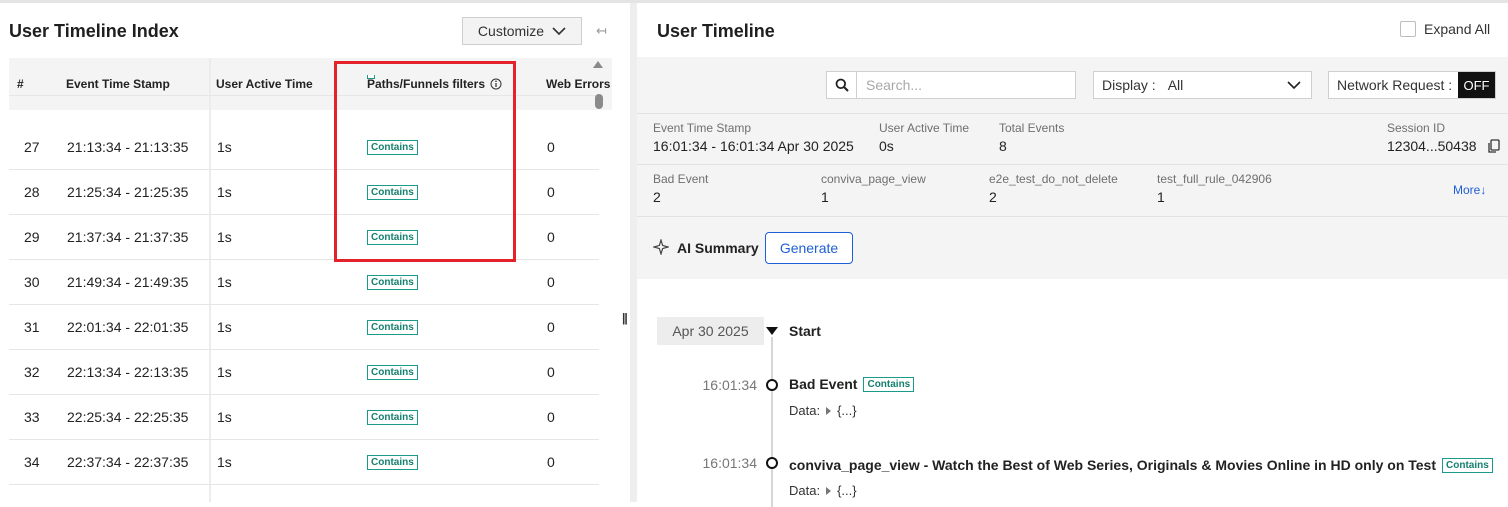 This screenshot has width=1508, height=507. I want to click on stat-label: Session ID, so click(1416, 128).